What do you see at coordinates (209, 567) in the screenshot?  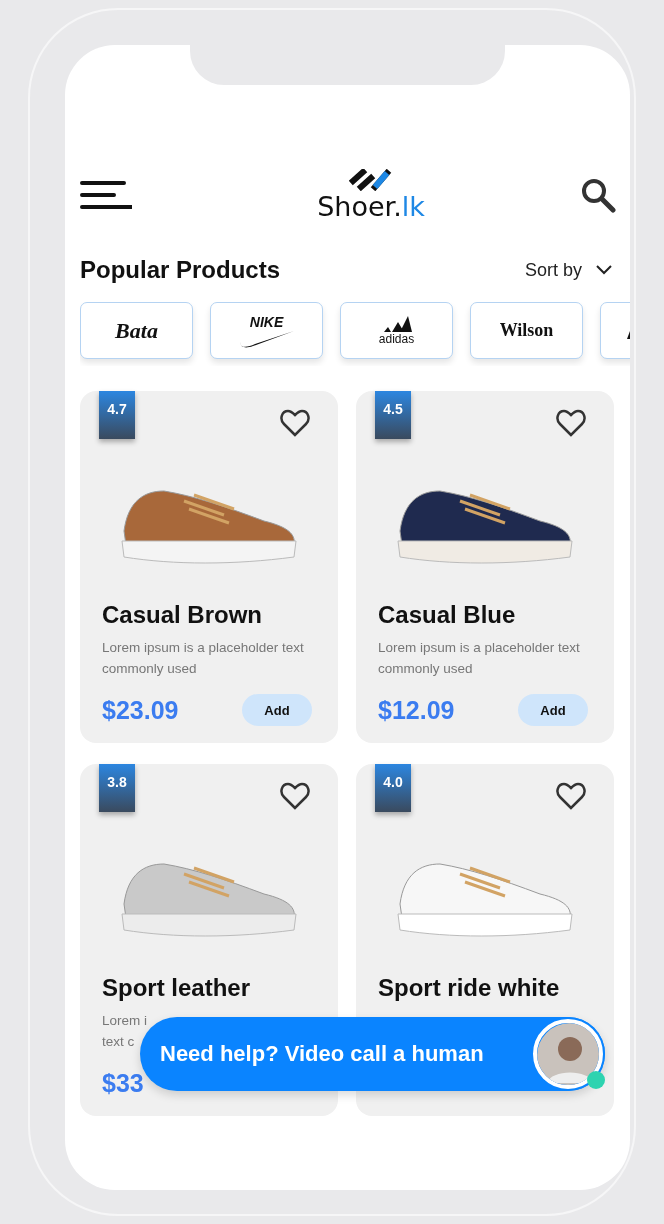 I see `product-card: 4.7 Casual Brown Lorem ipsum is a placeholder text commonly used $23.09 Add` at bounding box center [209, 567].